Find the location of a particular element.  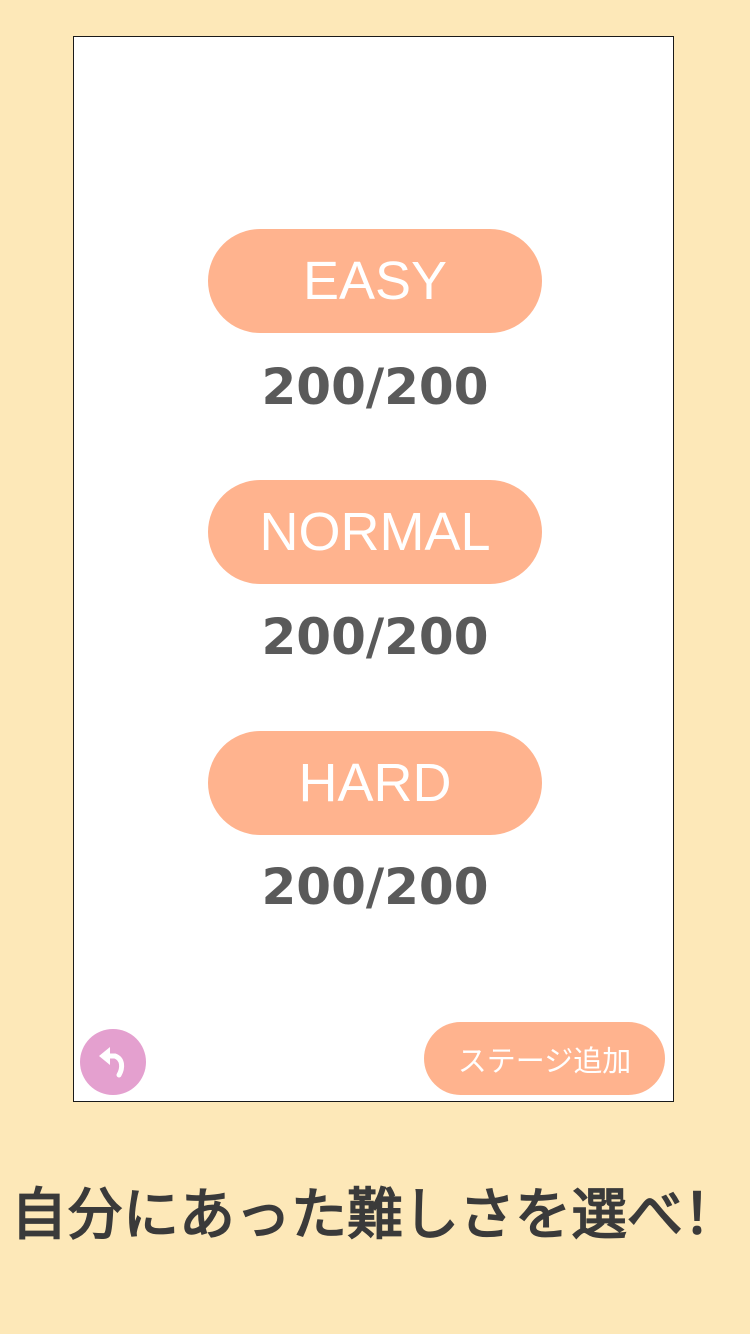

normal-button: NORMAL is located at coordinates (375, 532).